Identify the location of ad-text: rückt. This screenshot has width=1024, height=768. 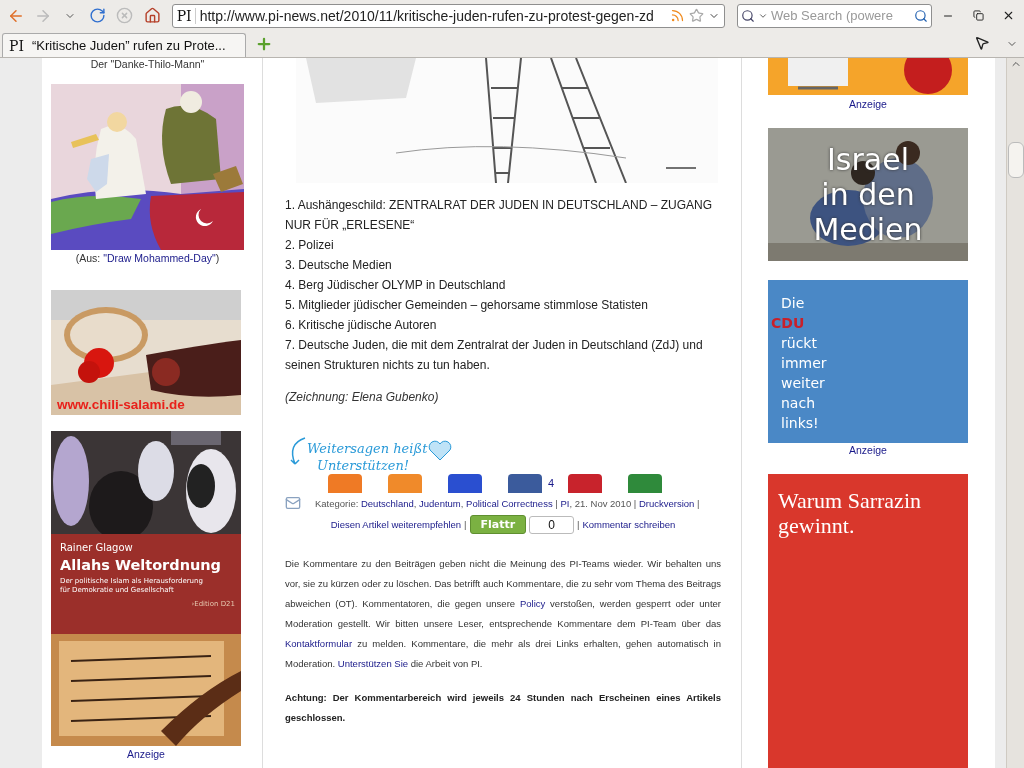
(799, 343).